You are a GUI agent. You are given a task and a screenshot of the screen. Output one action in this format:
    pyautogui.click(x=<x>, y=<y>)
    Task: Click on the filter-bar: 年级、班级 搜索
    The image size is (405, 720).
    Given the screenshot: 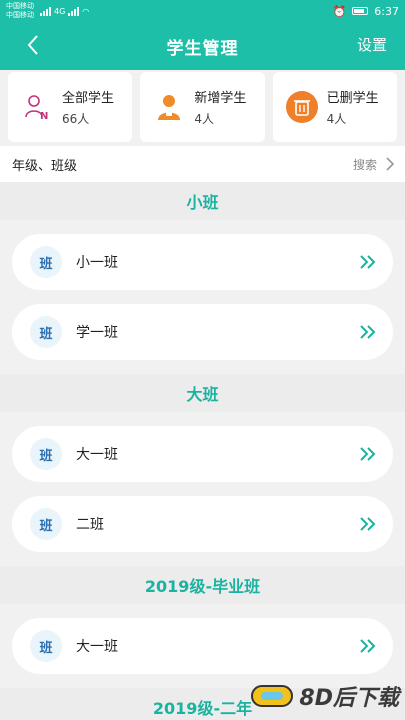 What is the action you would take?
    pyautogui.click(x=202, y=164)
    